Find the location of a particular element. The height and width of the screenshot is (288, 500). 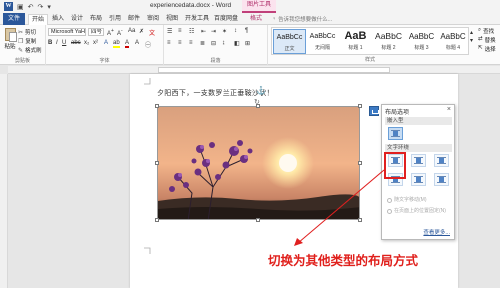

style-normal: AaBbCc 正文 is located at coordinates (289, 41).